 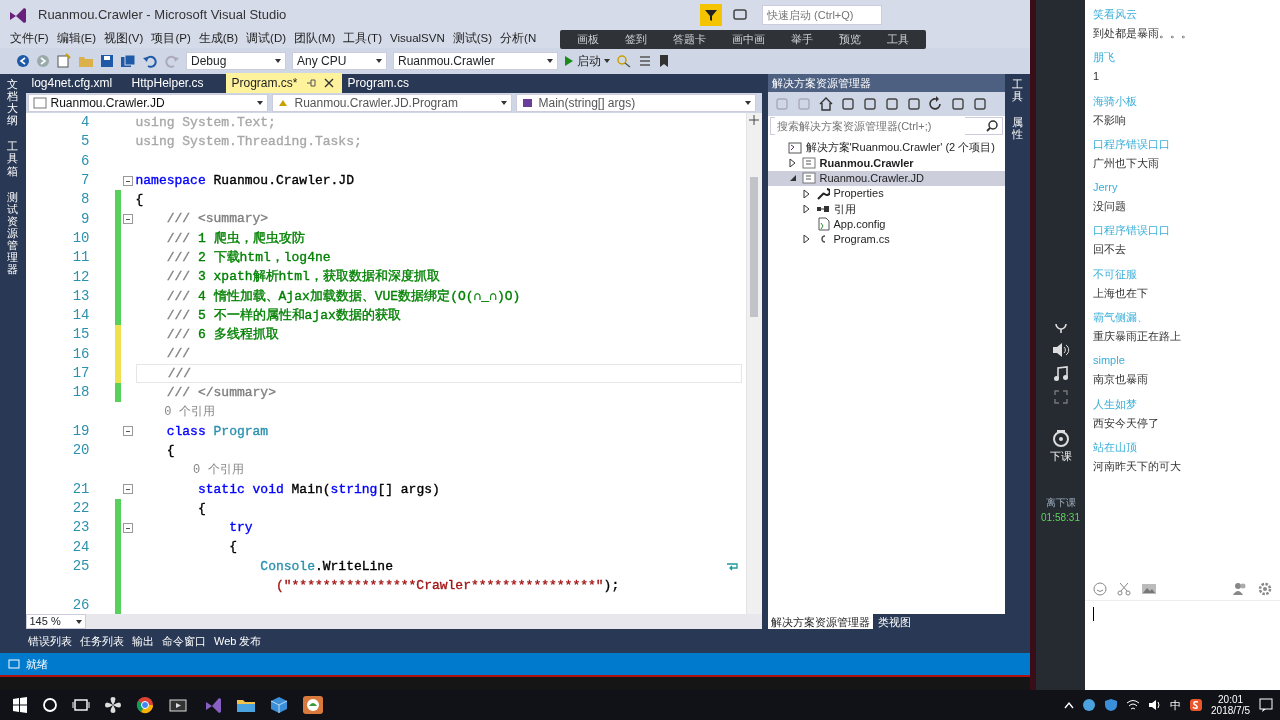 I want to click on save-all-icon, so click(x=128, y=61).